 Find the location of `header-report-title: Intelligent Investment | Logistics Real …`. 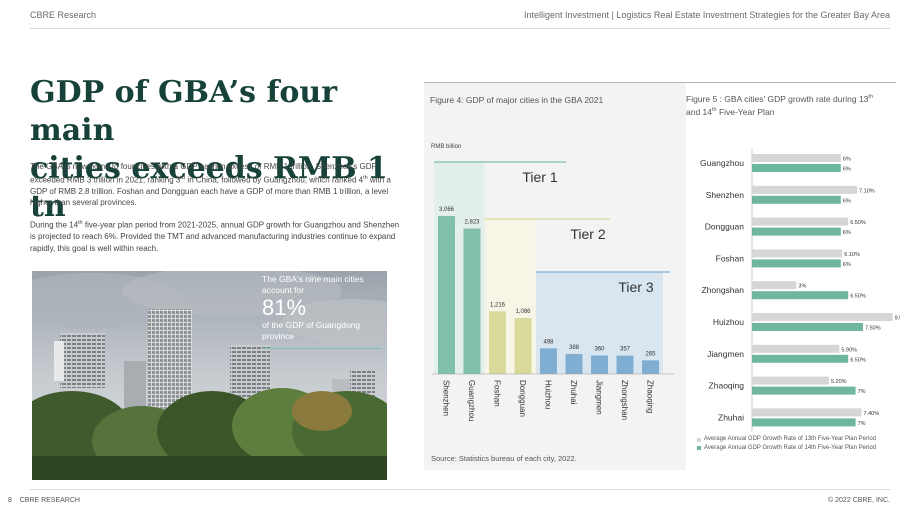

header-report-title: Intelligent Investment | Logistics Real … is located at coordinates (706, 15).